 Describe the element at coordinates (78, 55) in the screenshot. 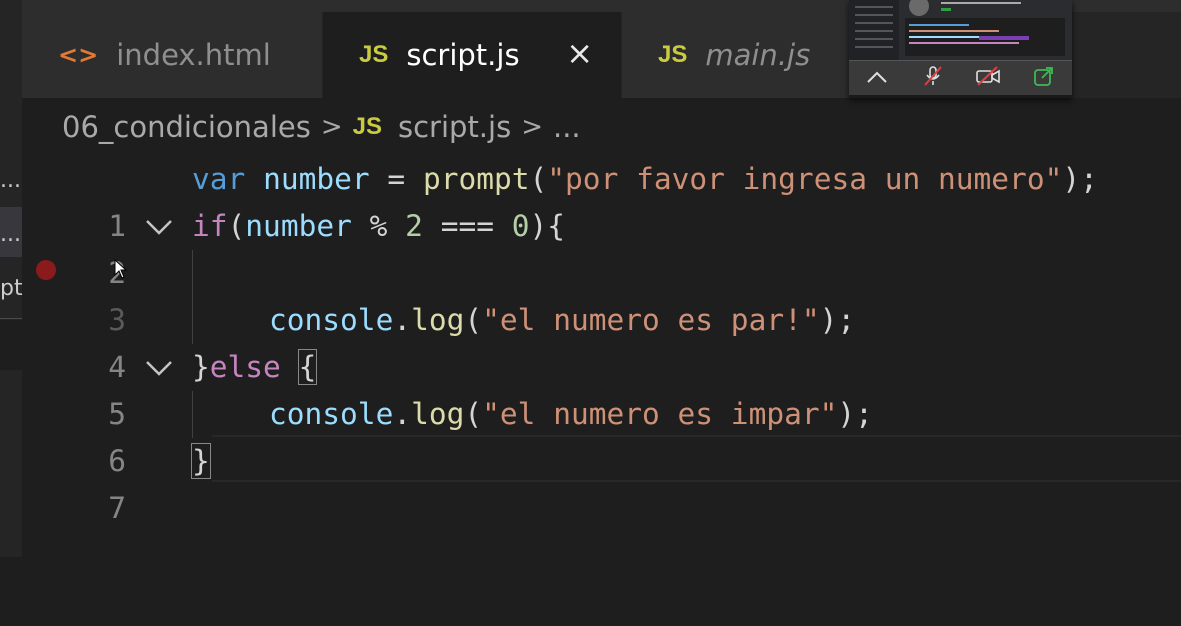

I see `html-file-icon: <>` at that location.